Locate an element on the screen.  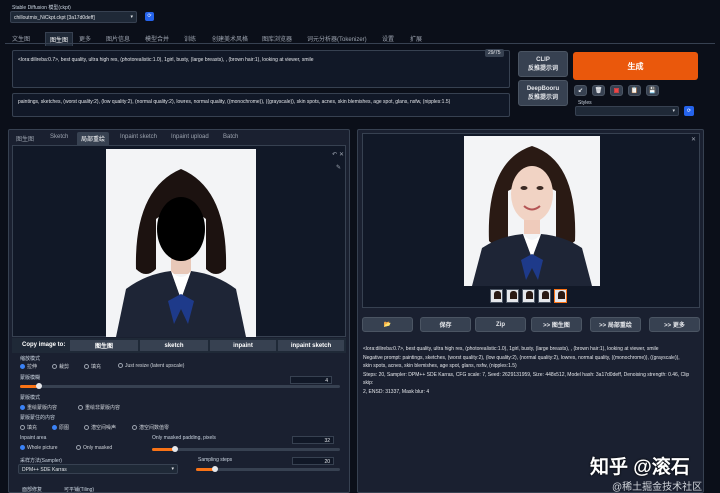
tiling-label: 可平铺(Tiling) is located at coordinates (79, 489).